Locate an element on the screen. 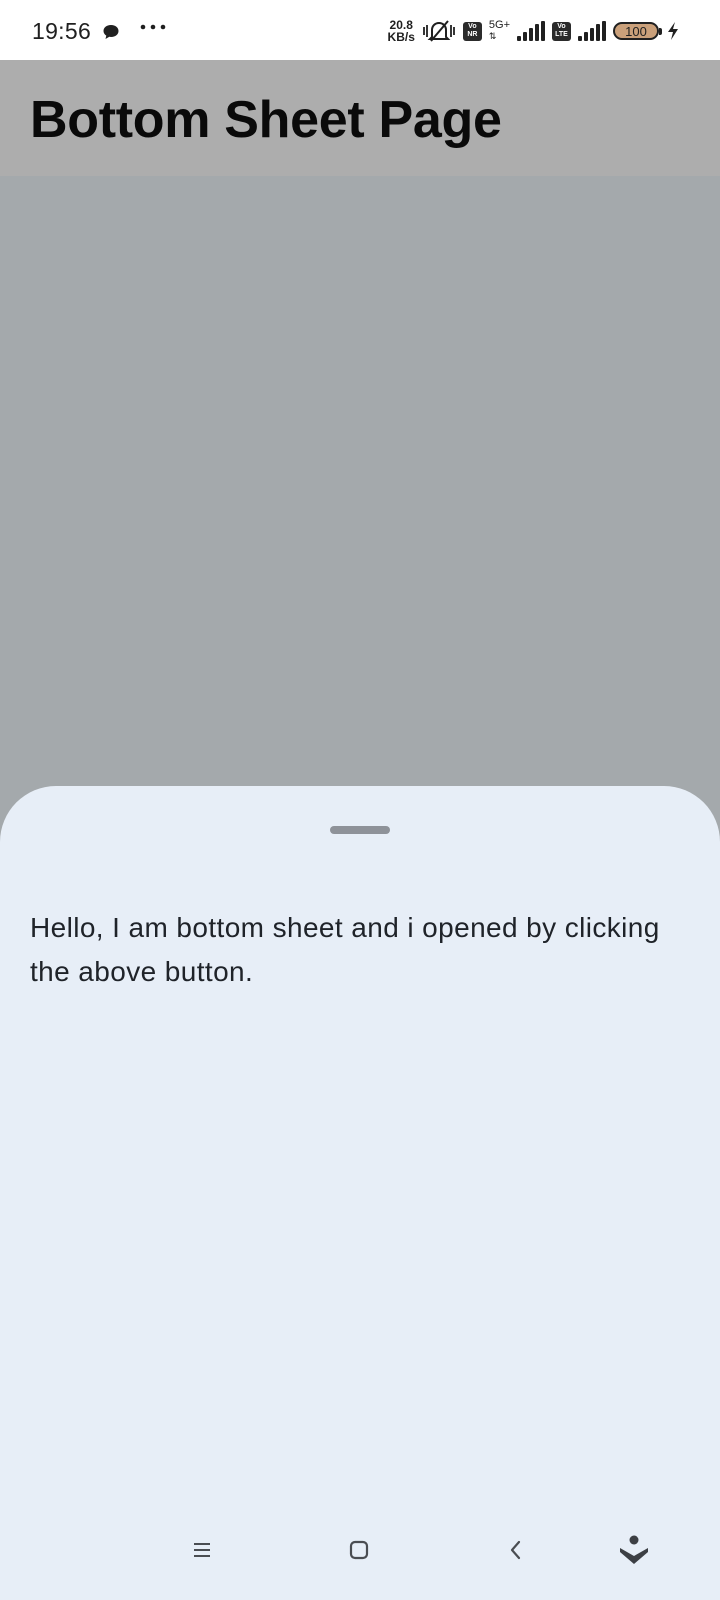 This screenshot has width=720, height=1600. recents-button is located at coordinates (202, 1550).